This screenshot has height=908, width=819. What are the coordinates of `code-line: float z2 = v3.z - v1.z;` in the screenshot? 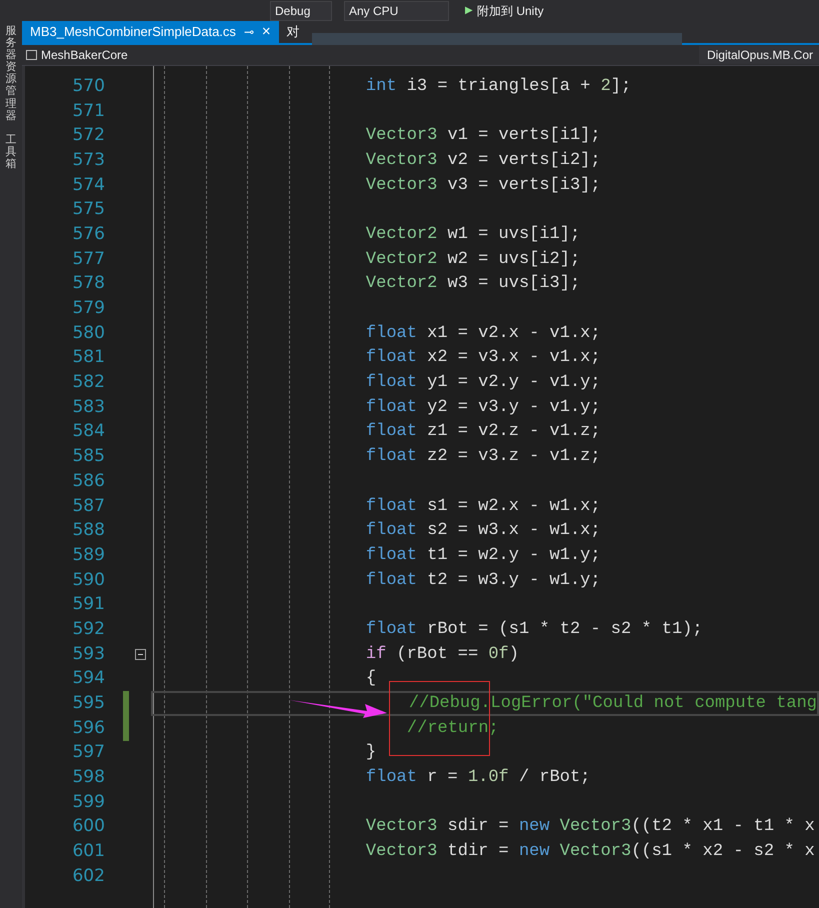 It's located at (483, 457).